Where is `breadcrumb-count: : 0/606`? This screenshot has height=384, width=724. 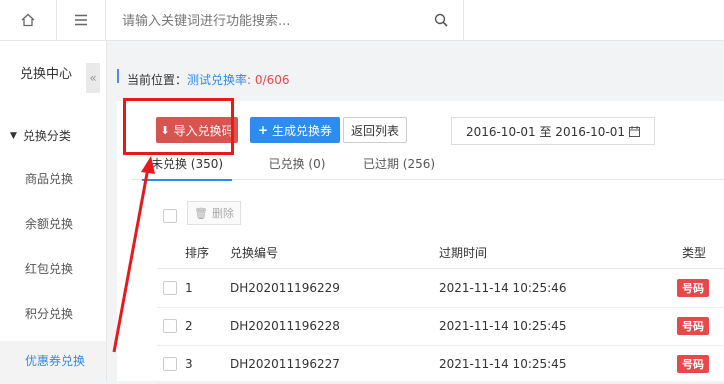 breadcrumb-count: : 0/606 is located at coordinates (268, 80).